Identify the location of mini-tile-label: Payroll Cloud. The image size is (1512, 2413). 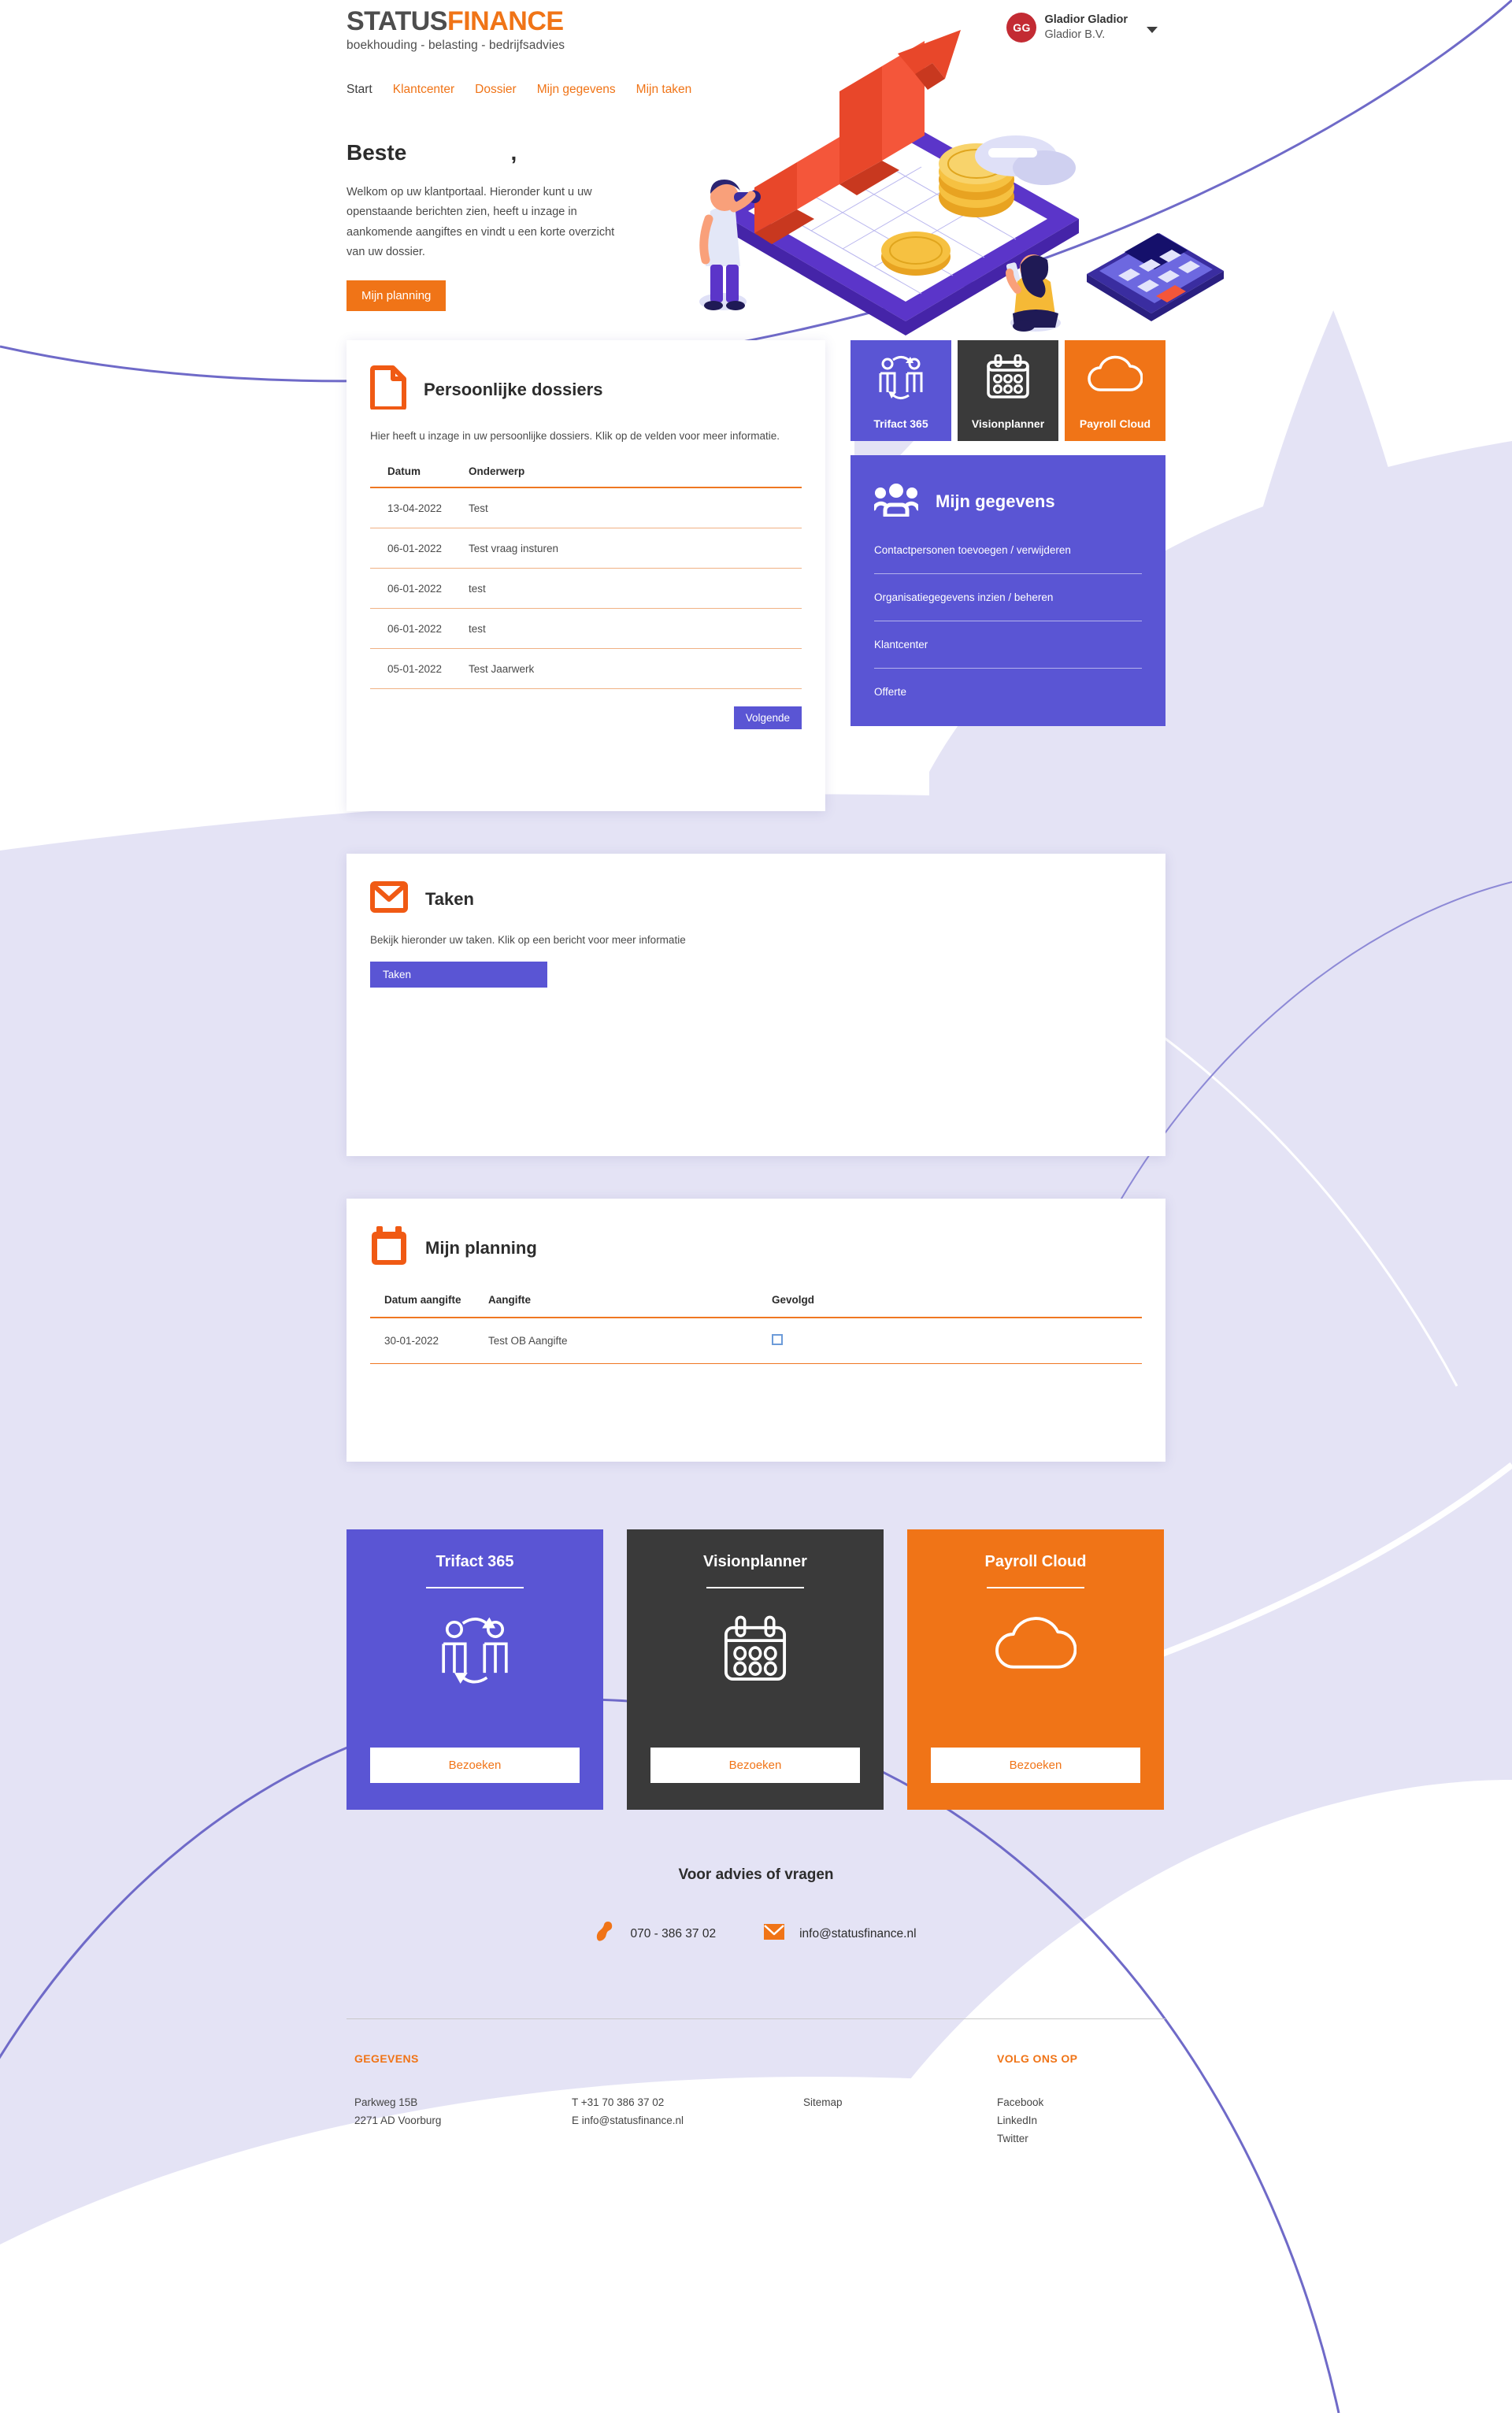
(1115, 423).